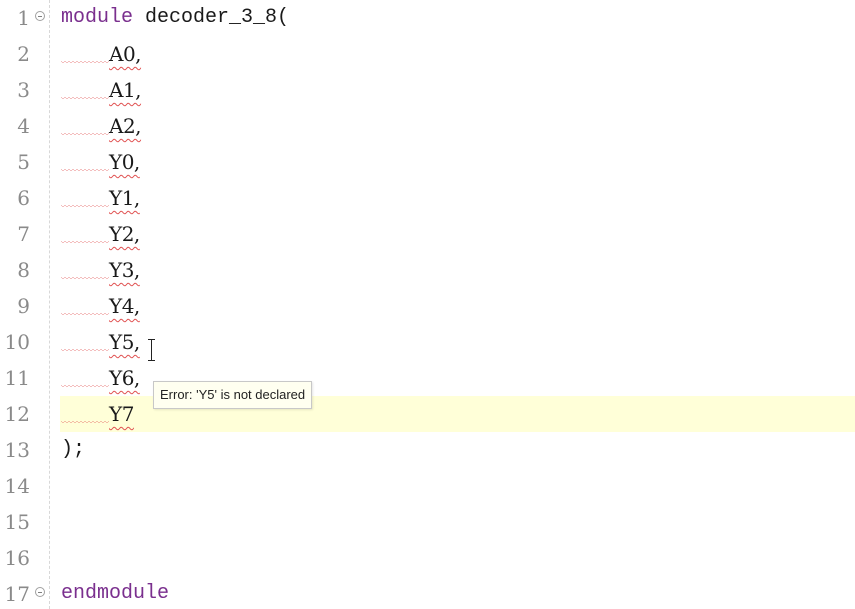 The width and height of the screenshot is (855, 609). I want to click on port-signal: Y1,, so click(124, 198).